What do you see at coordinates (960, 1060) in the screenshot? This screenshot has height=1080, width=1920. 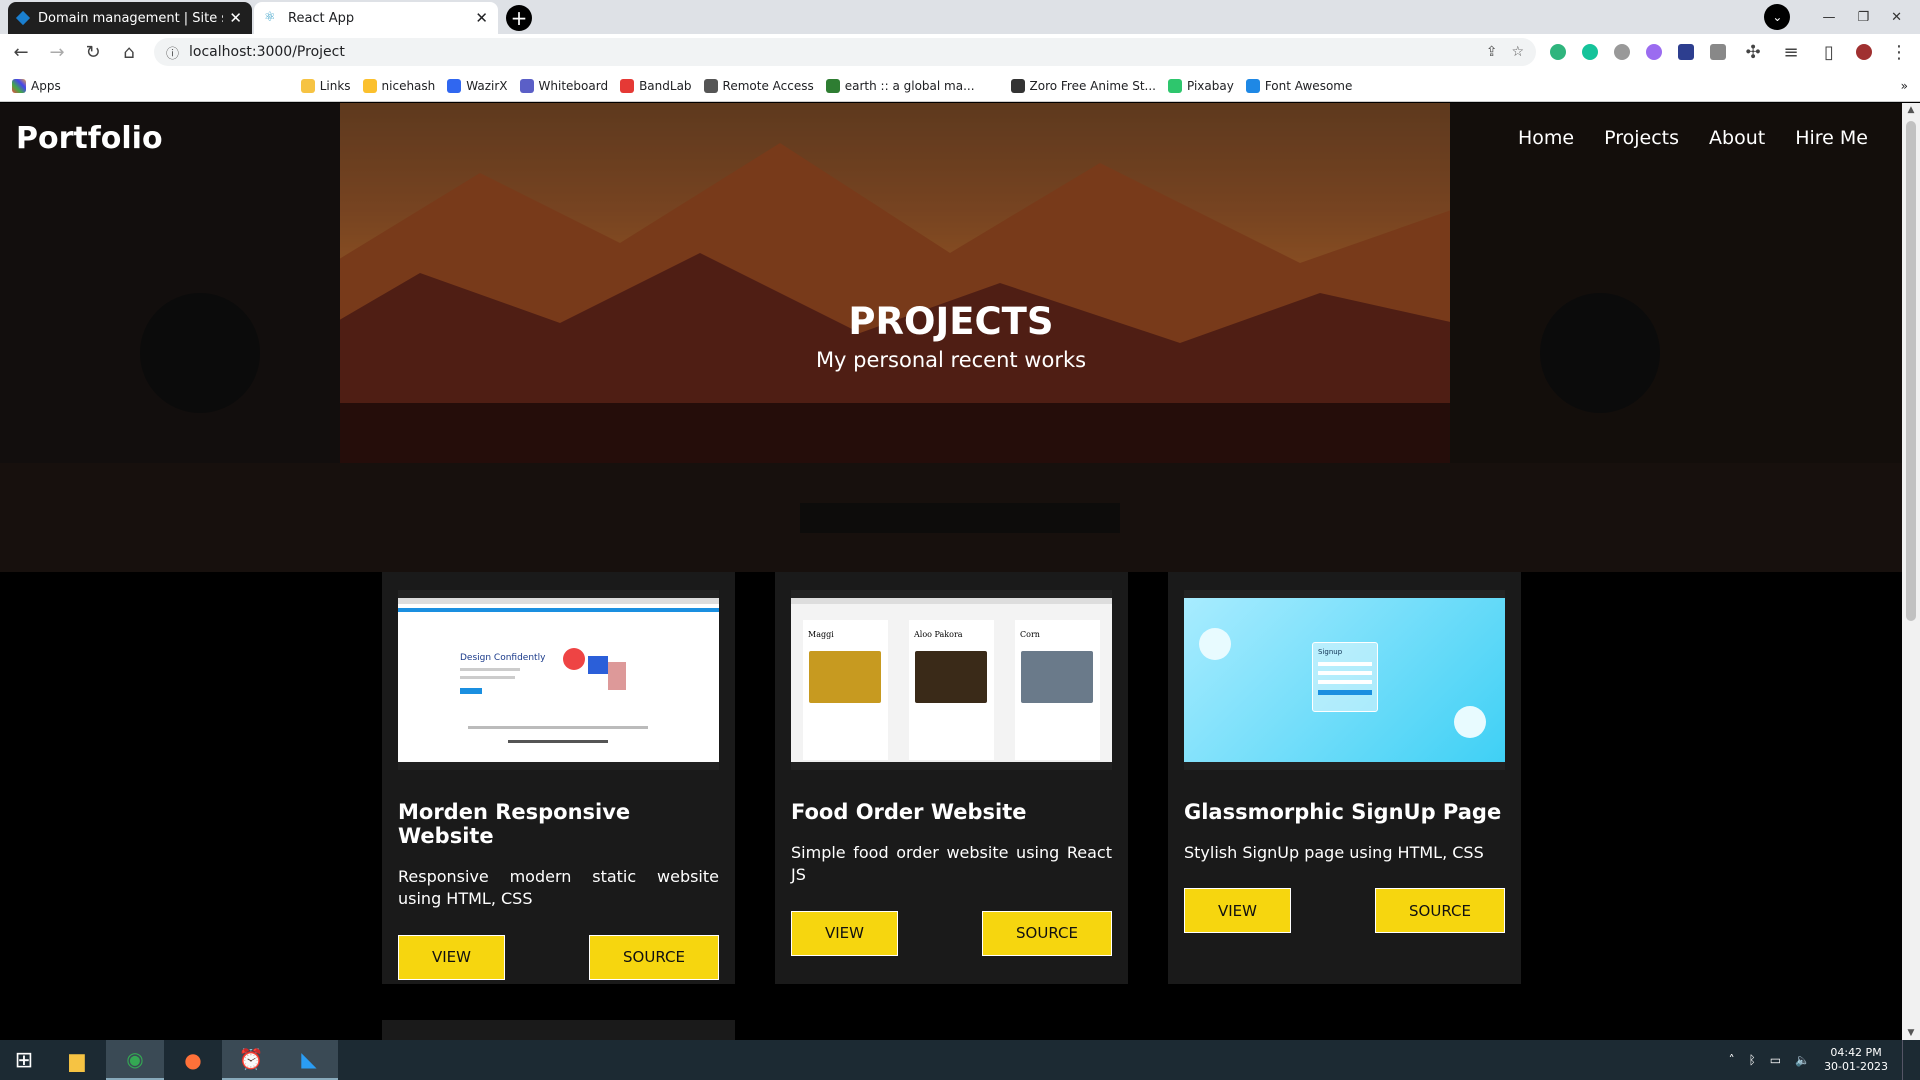 I see `taskbar: ⊞ ▆ ◉ ● ⏰ ◣ ˄ ᛒ ▭ 🔈 04:42 PM 30-01-2023` at bounding box center [960, 1060].